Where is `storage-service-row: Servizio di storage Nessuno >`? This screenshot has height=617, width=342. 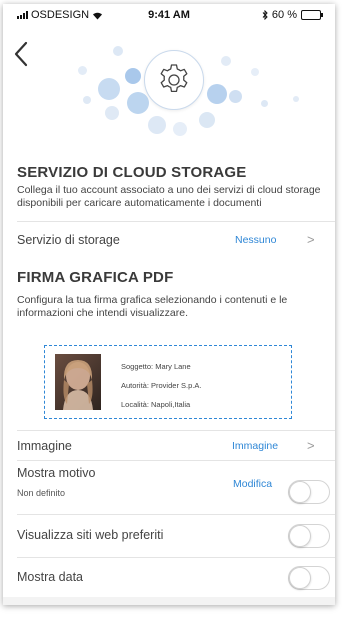 storage-service-row: Servizio di storage Nessuno > is located at coordinates (169, 240).